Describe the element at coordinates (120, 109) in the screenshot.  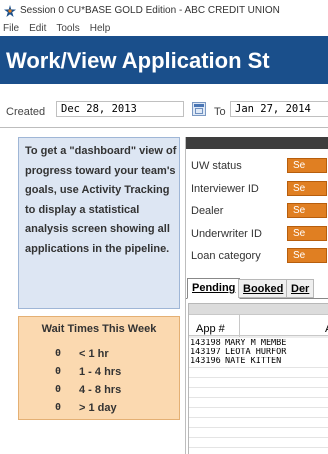
I see `created-from-field: Dec 28, 2013` at that location.